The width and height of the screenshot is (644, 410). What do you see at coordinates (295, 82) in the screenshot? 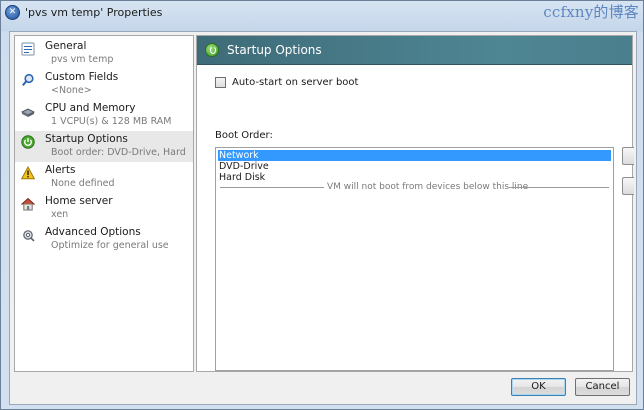
I see `autostart-label: Auto-start on server boot` at bounding box center [295, 82].